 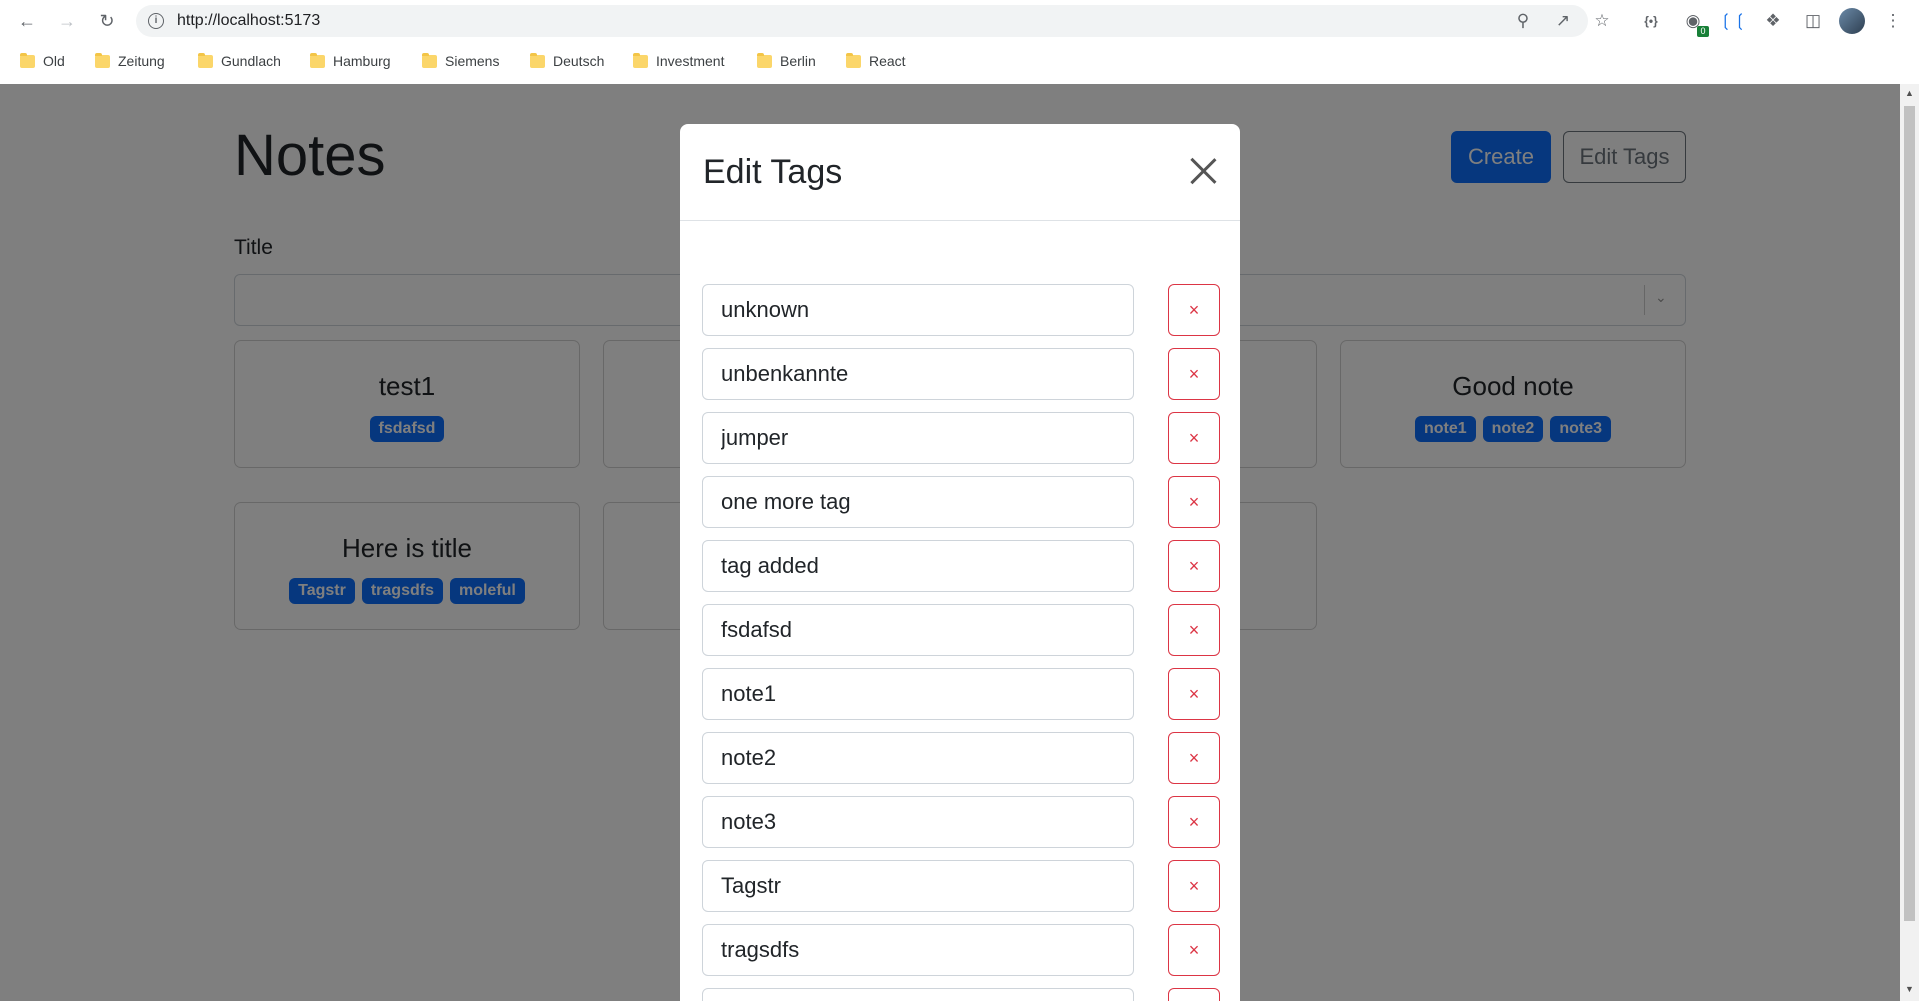 What do you see at coordinates (362, 61) in the screenshot?
I see `bookmark-label: Hamburg` at bounding box center [362, 61].